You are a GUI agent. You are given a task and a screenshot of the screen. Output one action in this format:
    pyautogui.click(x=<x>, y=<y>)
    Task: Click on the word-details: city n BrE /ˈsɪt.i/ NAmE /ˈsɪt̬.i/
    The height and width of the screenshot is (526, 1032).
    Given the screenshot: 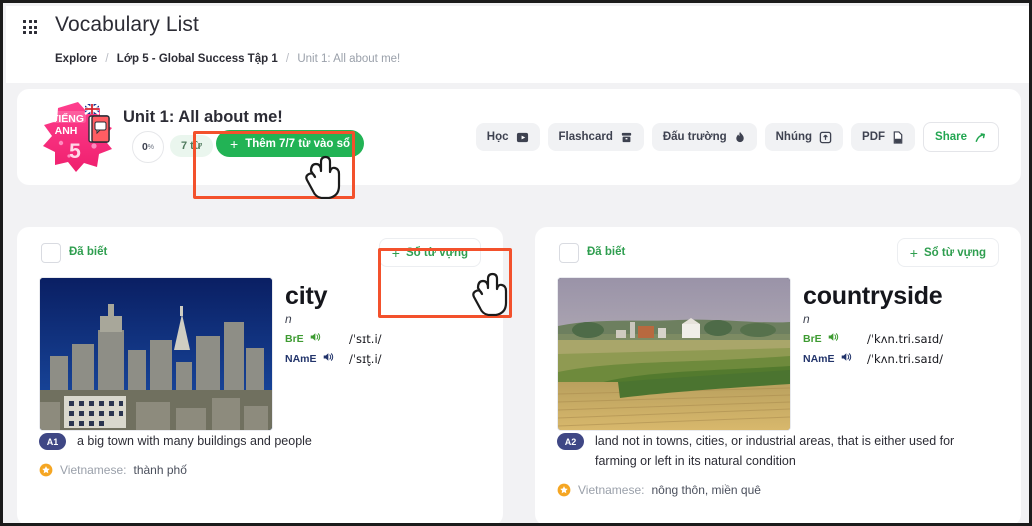 What is the action you would take?
    pyautogui.click(x=389, y=324)
    